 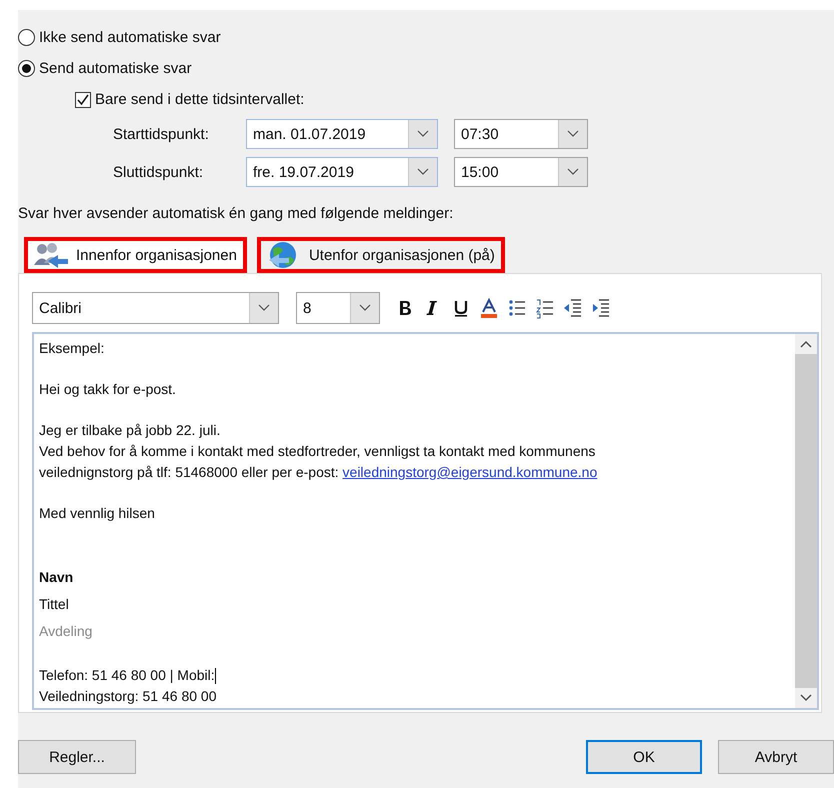 I want to click on message-text: Avdeling, so click(x=65, y=631).